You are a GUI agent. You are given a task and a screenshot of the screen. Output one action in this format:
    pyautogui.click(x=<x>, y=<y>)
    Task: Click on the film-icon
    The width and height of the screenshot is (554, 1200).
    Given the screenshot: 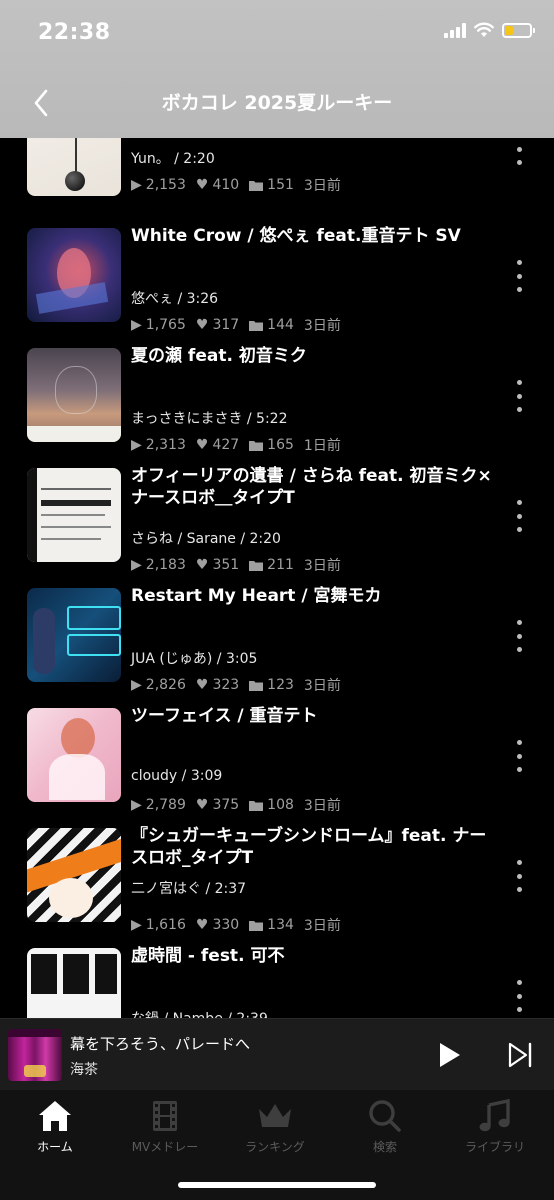 What is the action you would take?
    pyautogui.click(x=165, y=1116)
    